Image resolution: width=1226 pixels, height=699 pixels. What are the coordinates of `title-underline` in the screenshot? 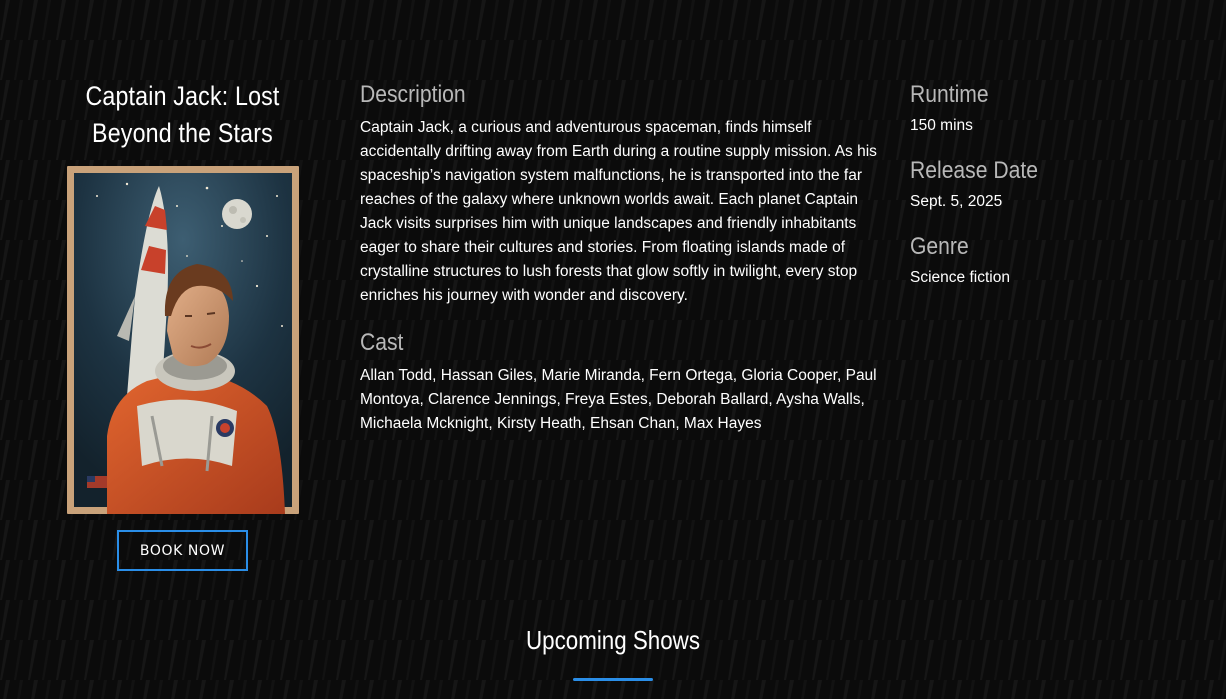 It's located at (613, 679).